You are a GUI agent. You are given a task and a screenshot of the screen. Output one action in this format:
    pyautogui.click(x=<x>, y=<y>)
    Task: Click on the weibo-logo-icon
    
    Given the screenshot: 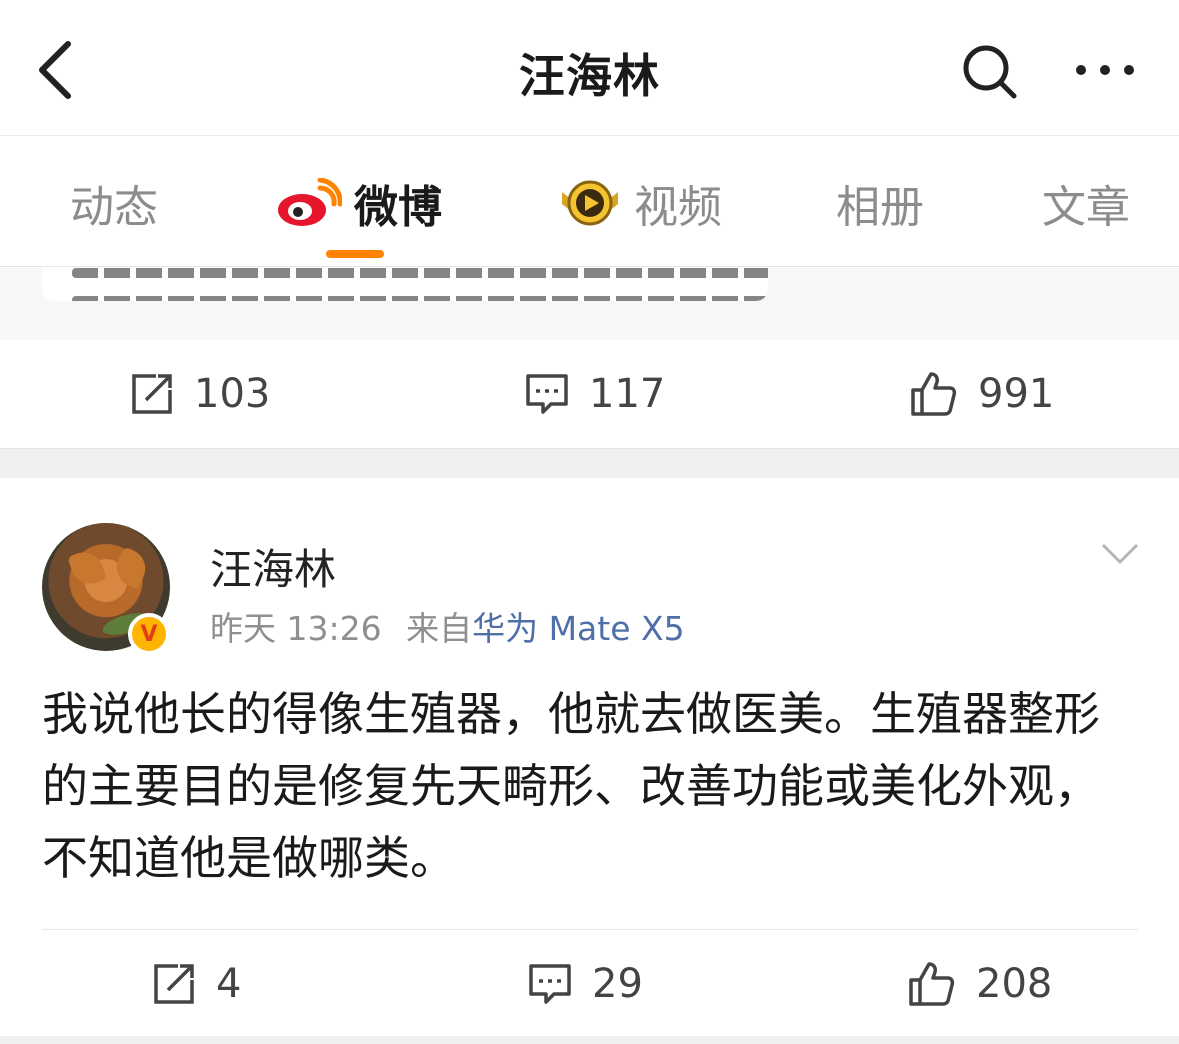 What is the action you would take?
    pyautogui.click(x=310, y=202)
    